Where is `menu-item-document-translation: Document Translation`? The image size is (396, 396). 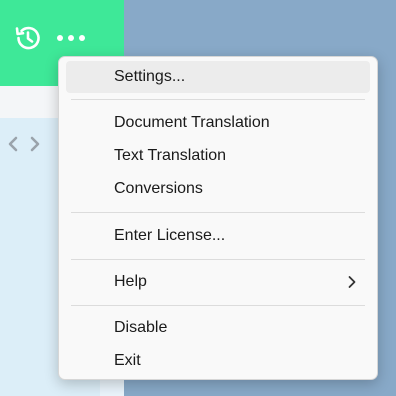
menu-item-document-translation: Document Translation is located at coordinates (218, 123).